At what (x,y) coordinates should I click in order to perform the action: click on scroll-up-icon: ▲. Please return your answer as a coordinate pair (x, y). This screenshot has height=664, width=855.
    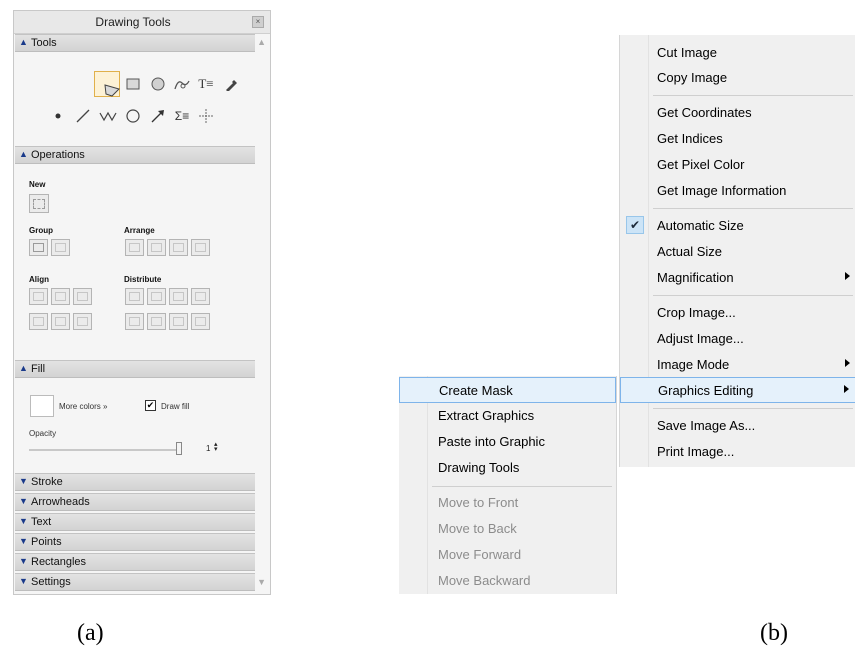
    Looking at the image, I should click on (261, 42).